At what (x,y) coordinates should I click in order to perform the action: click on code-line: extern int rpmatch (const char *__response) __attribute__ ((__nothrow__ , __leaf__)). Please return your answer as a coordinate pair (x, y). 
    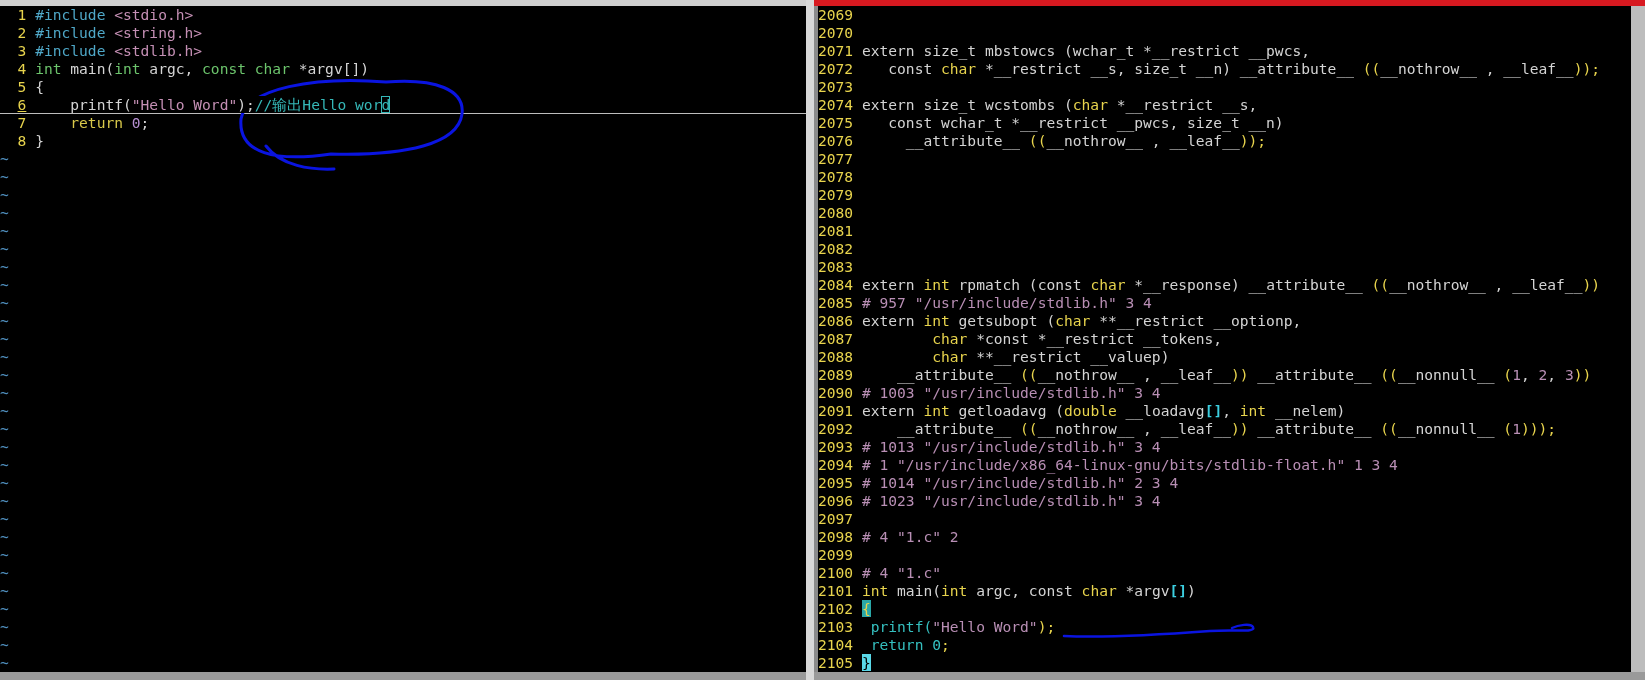
    Looking at the image, I should click on (1230, 285).